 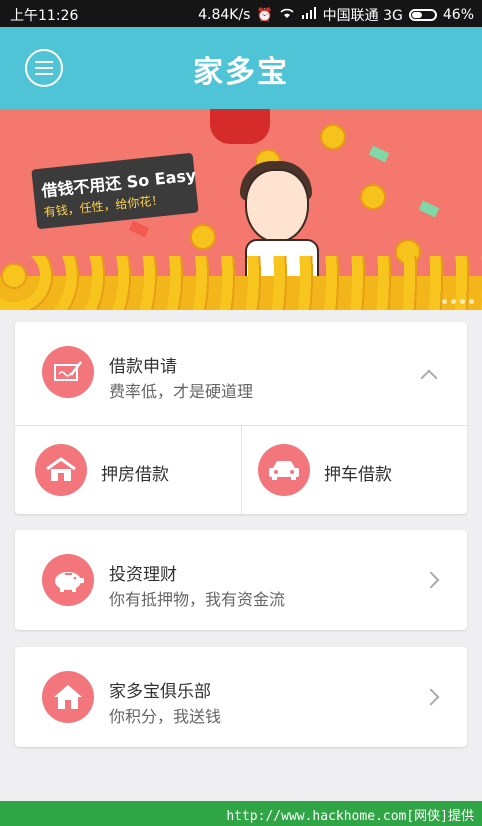 I want to click on piggy-bank-icon, so click(x=68, y=580).